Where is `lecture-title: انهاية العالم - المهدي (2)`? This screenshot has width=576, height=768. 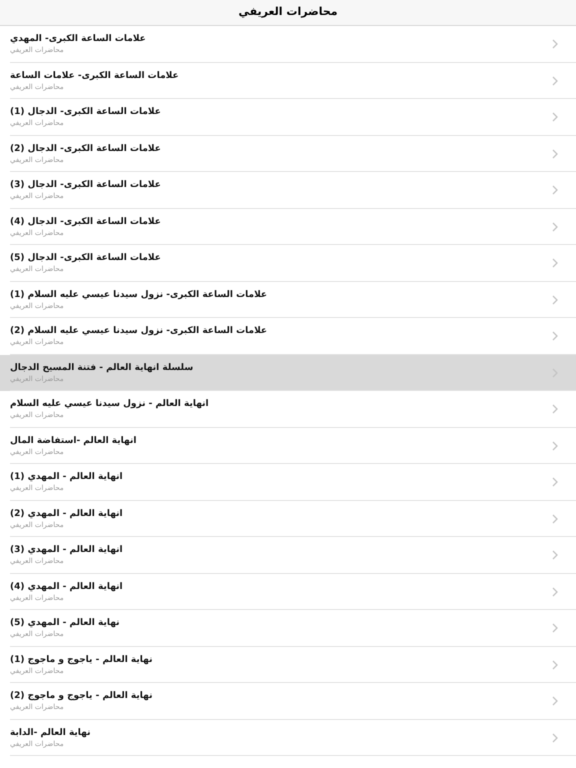 lecture-title: انهاية العالم - المهدي (2) is located at coordinates (66, 514).